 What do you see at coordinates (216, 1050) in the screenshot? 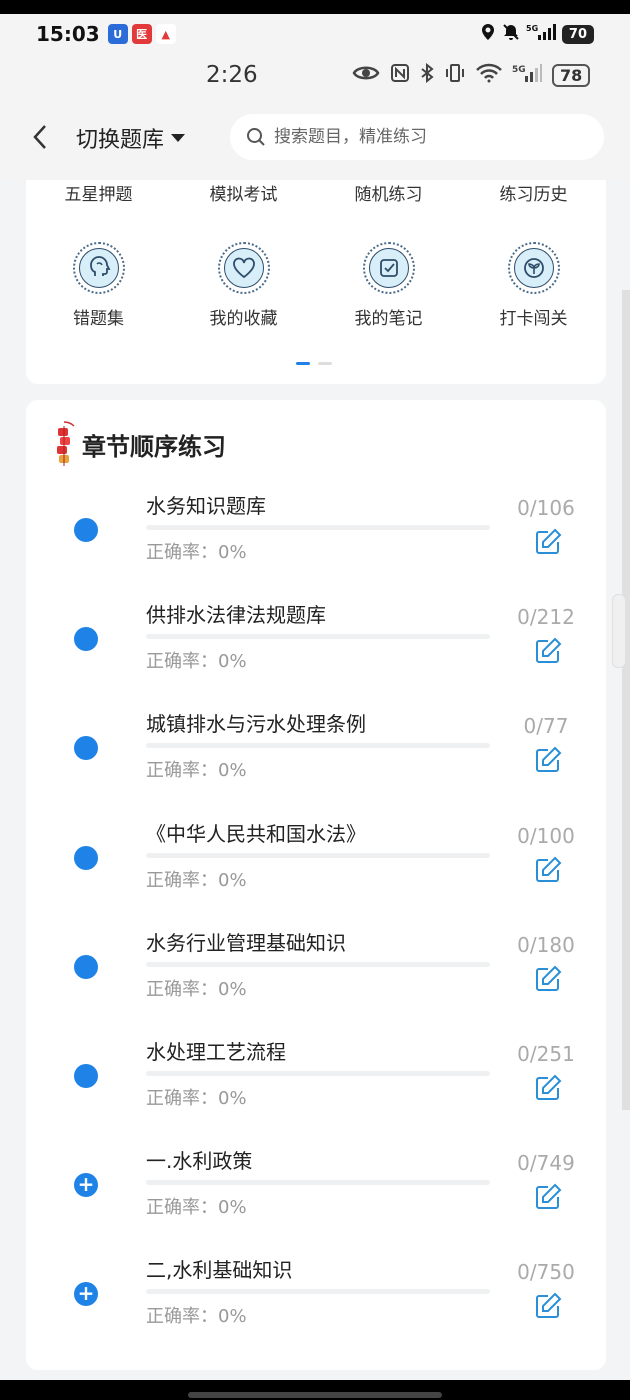
I see `chapter-name: 水处理工艺流程` at bounding box center [216, 1050].